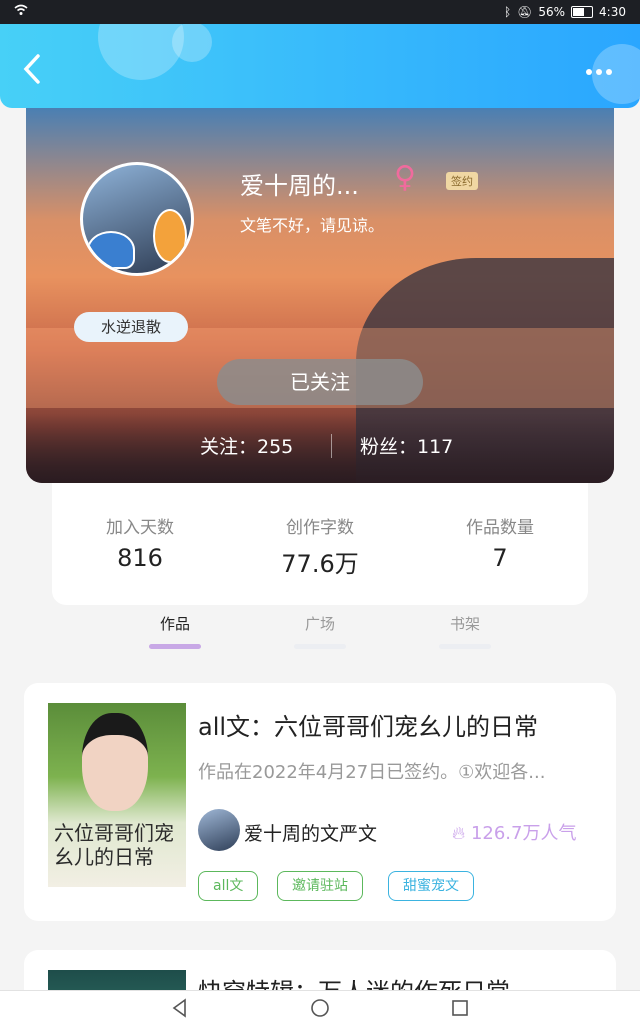  I want to click on tab-square: 广场, so click(320, 631).